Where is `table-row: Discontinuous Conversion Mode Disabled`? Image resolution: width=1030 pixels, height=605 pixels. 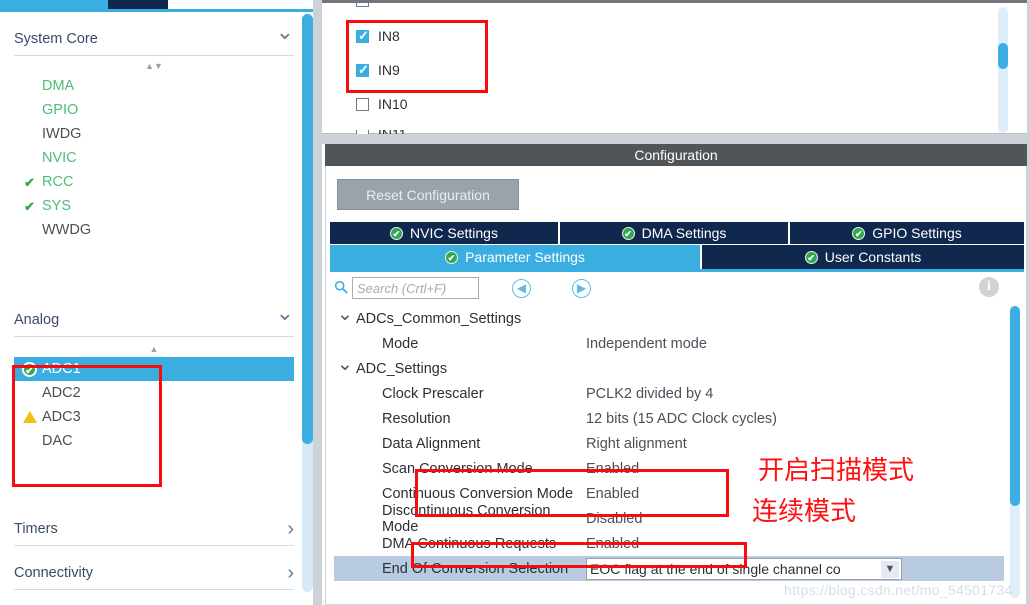 table-row: Discontinuous Conversion Mode Disabled is located at coordinates (669, 519).